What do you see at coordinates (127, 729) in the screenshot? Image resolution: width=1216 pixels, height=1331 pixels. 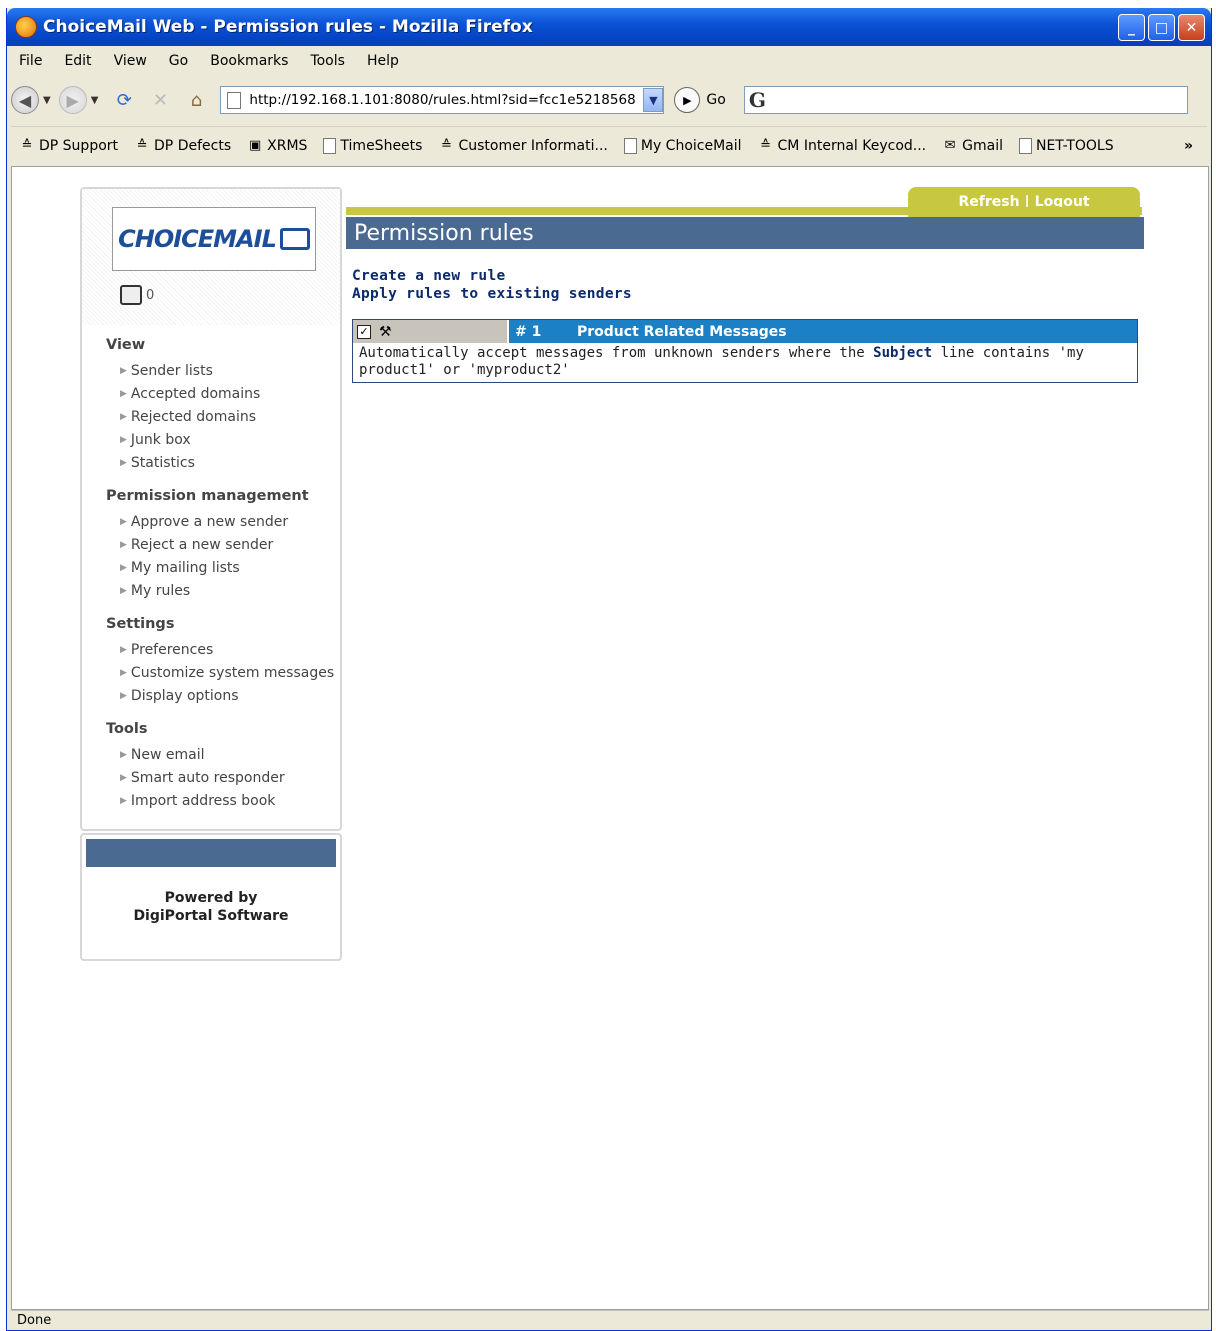 I see `nav-section-tools: Tools` at bounding box center [127, 729].